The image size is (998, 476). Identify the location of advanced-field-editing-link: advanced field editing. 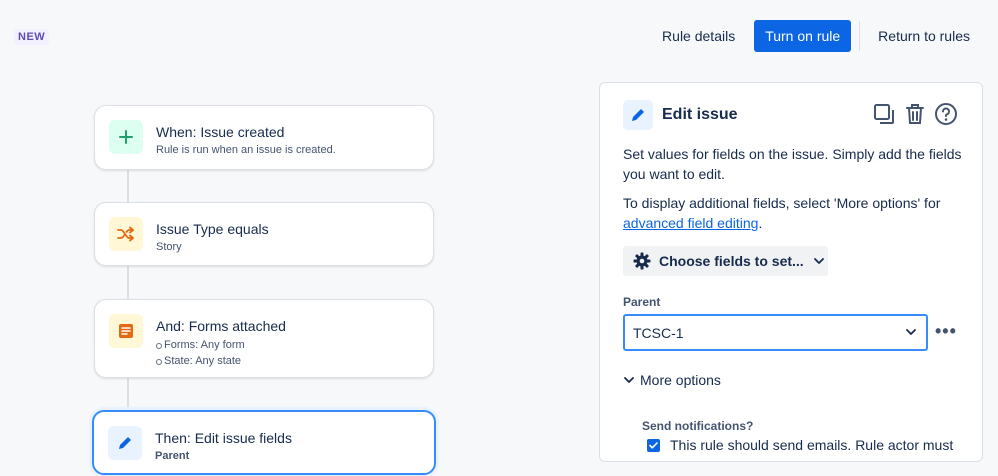
(690, 223).